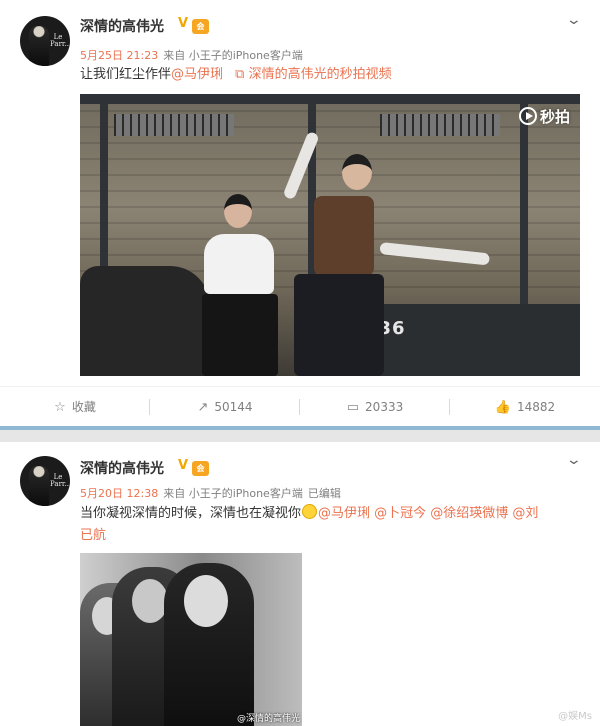 This screenshot has height=726, width=600. Describe the element at coordinates (145, 321) in the screenshot. I see `car` at that location.